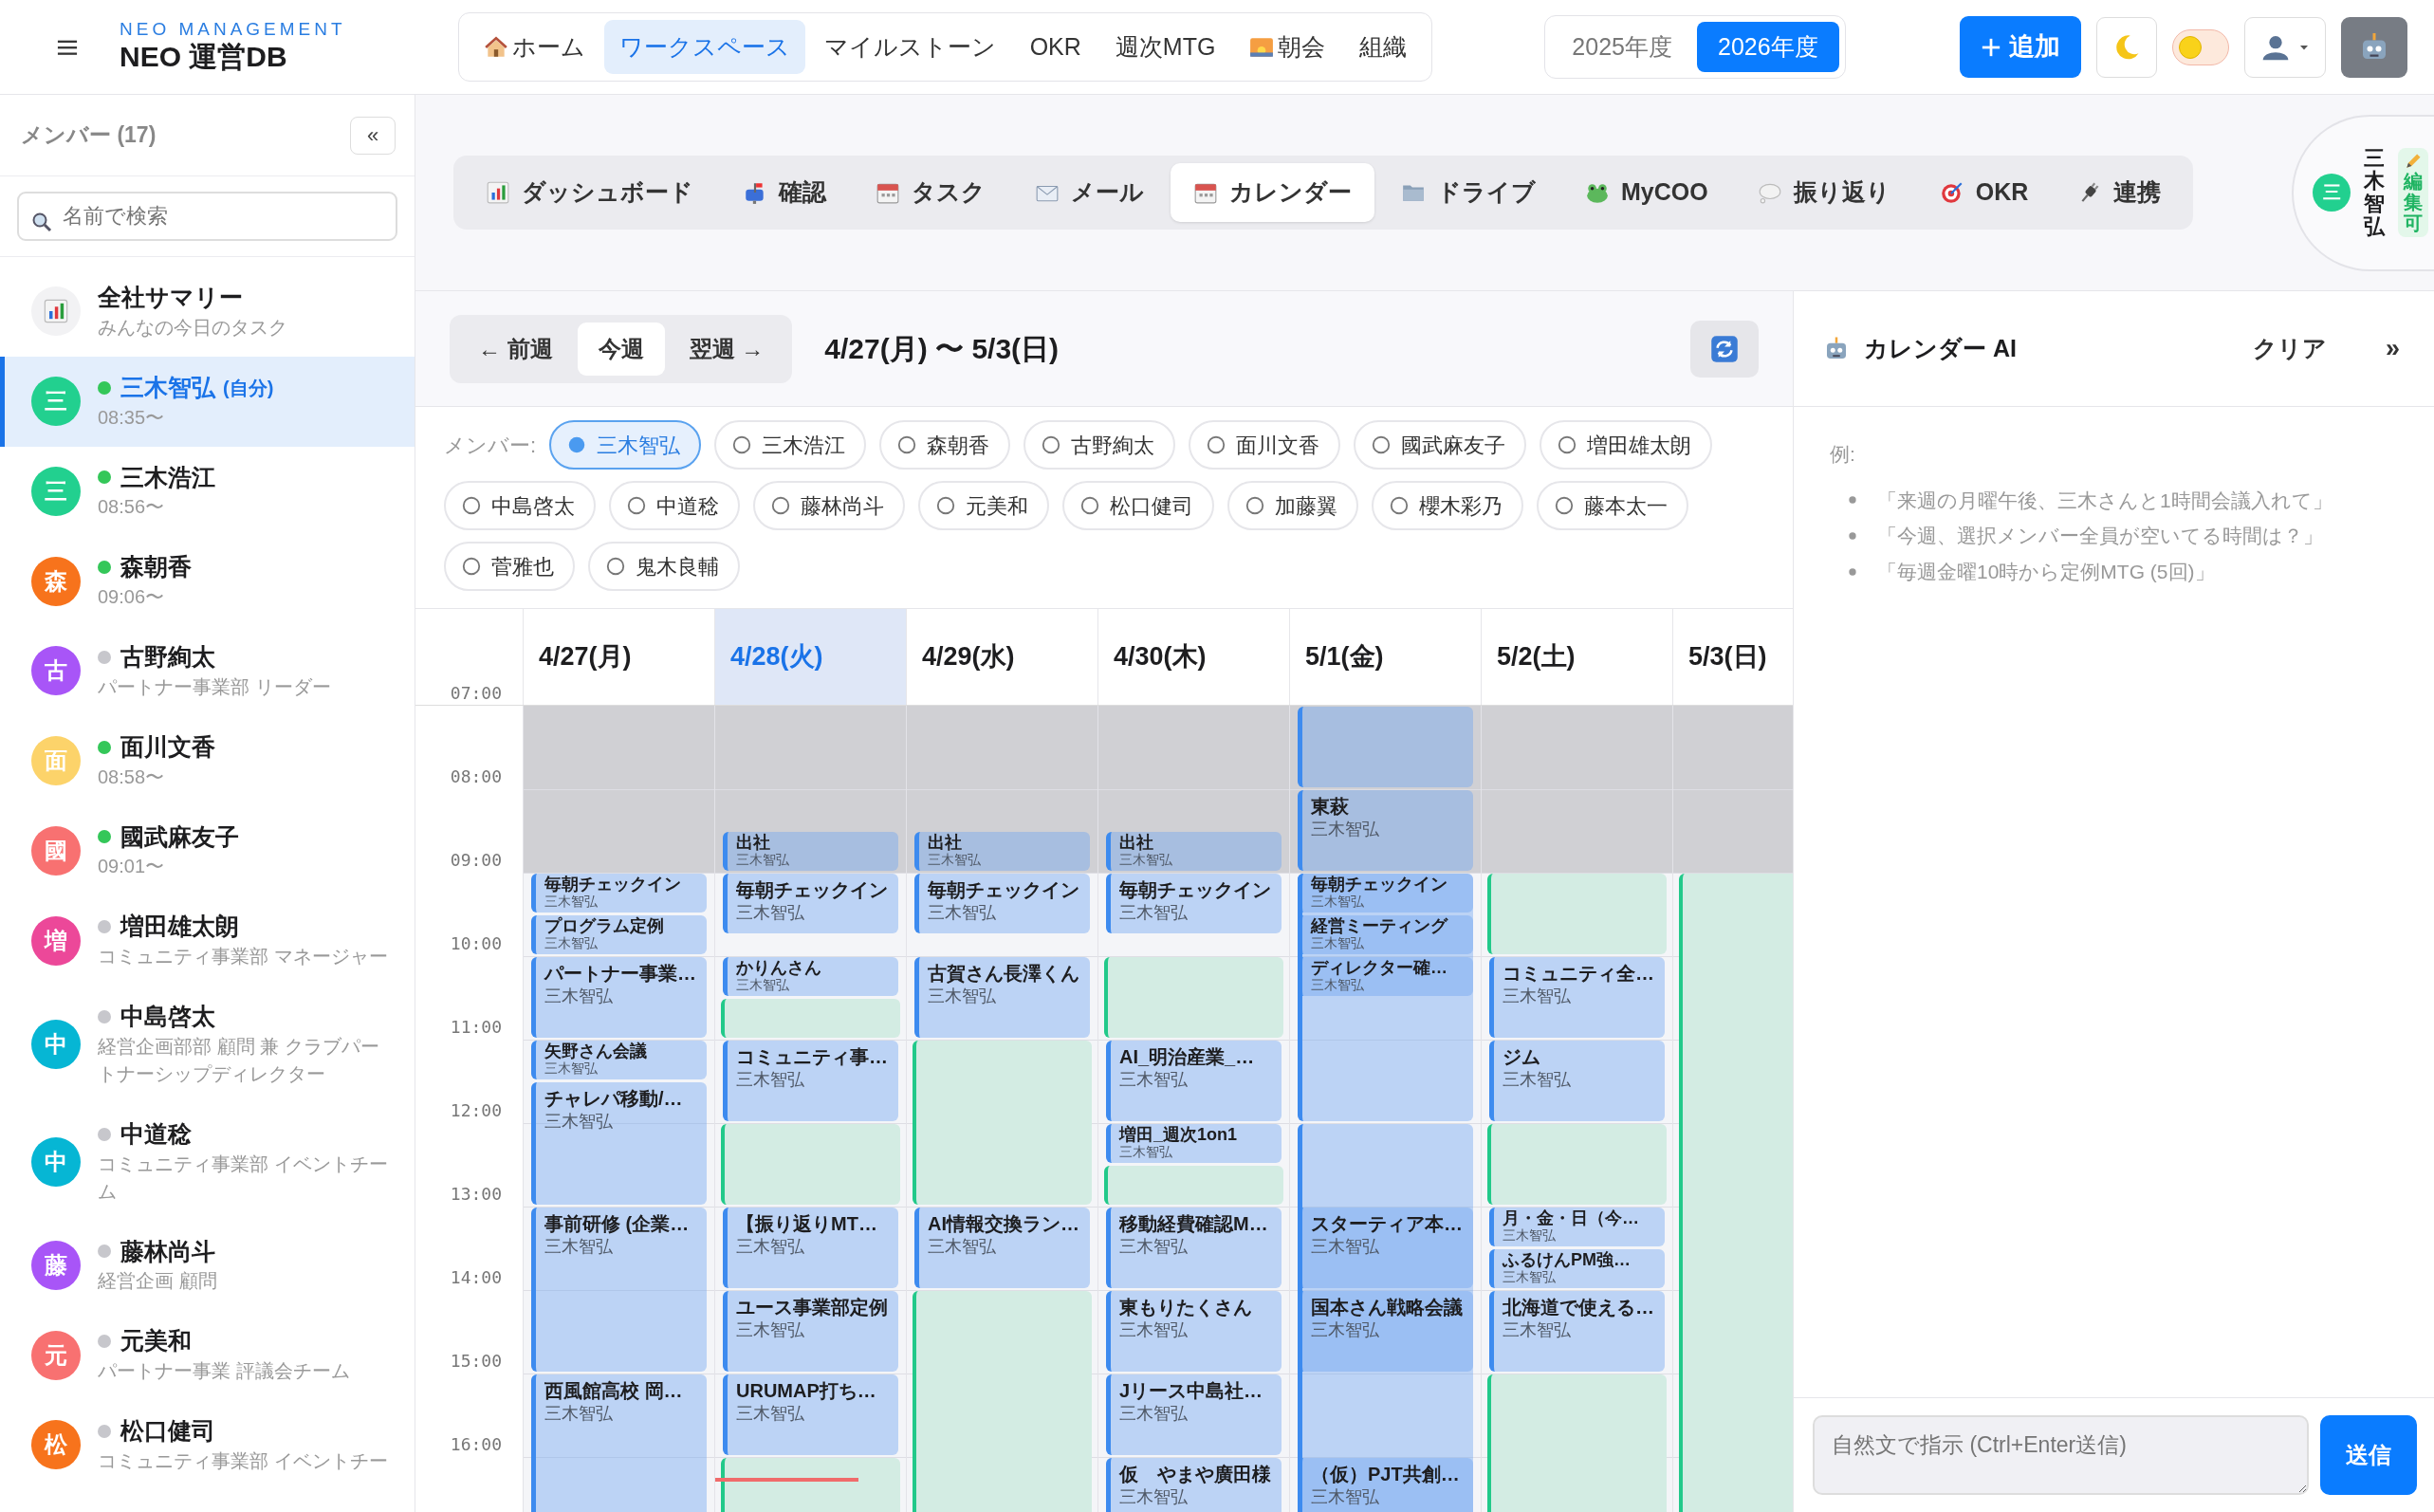 The width and height of the screenshot is (2434, 1512). I want to click on calendar-event: チャレパ移動/… 三木智弘, so click(619, 1143).